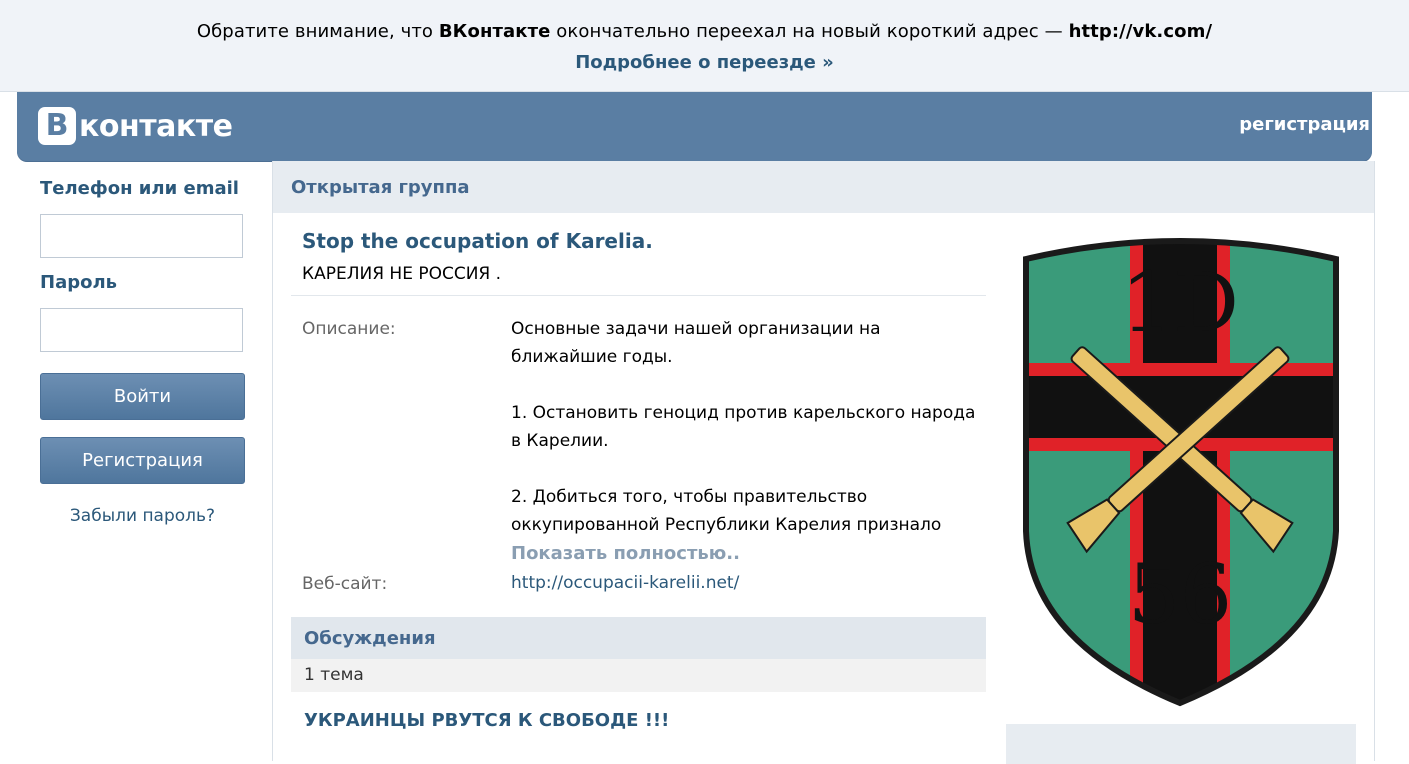  What do you see at coordinates (142, 516) in the screenshot?
I see `forgot-password-link: Забыли пароль?` at bounding box center [142, 516].